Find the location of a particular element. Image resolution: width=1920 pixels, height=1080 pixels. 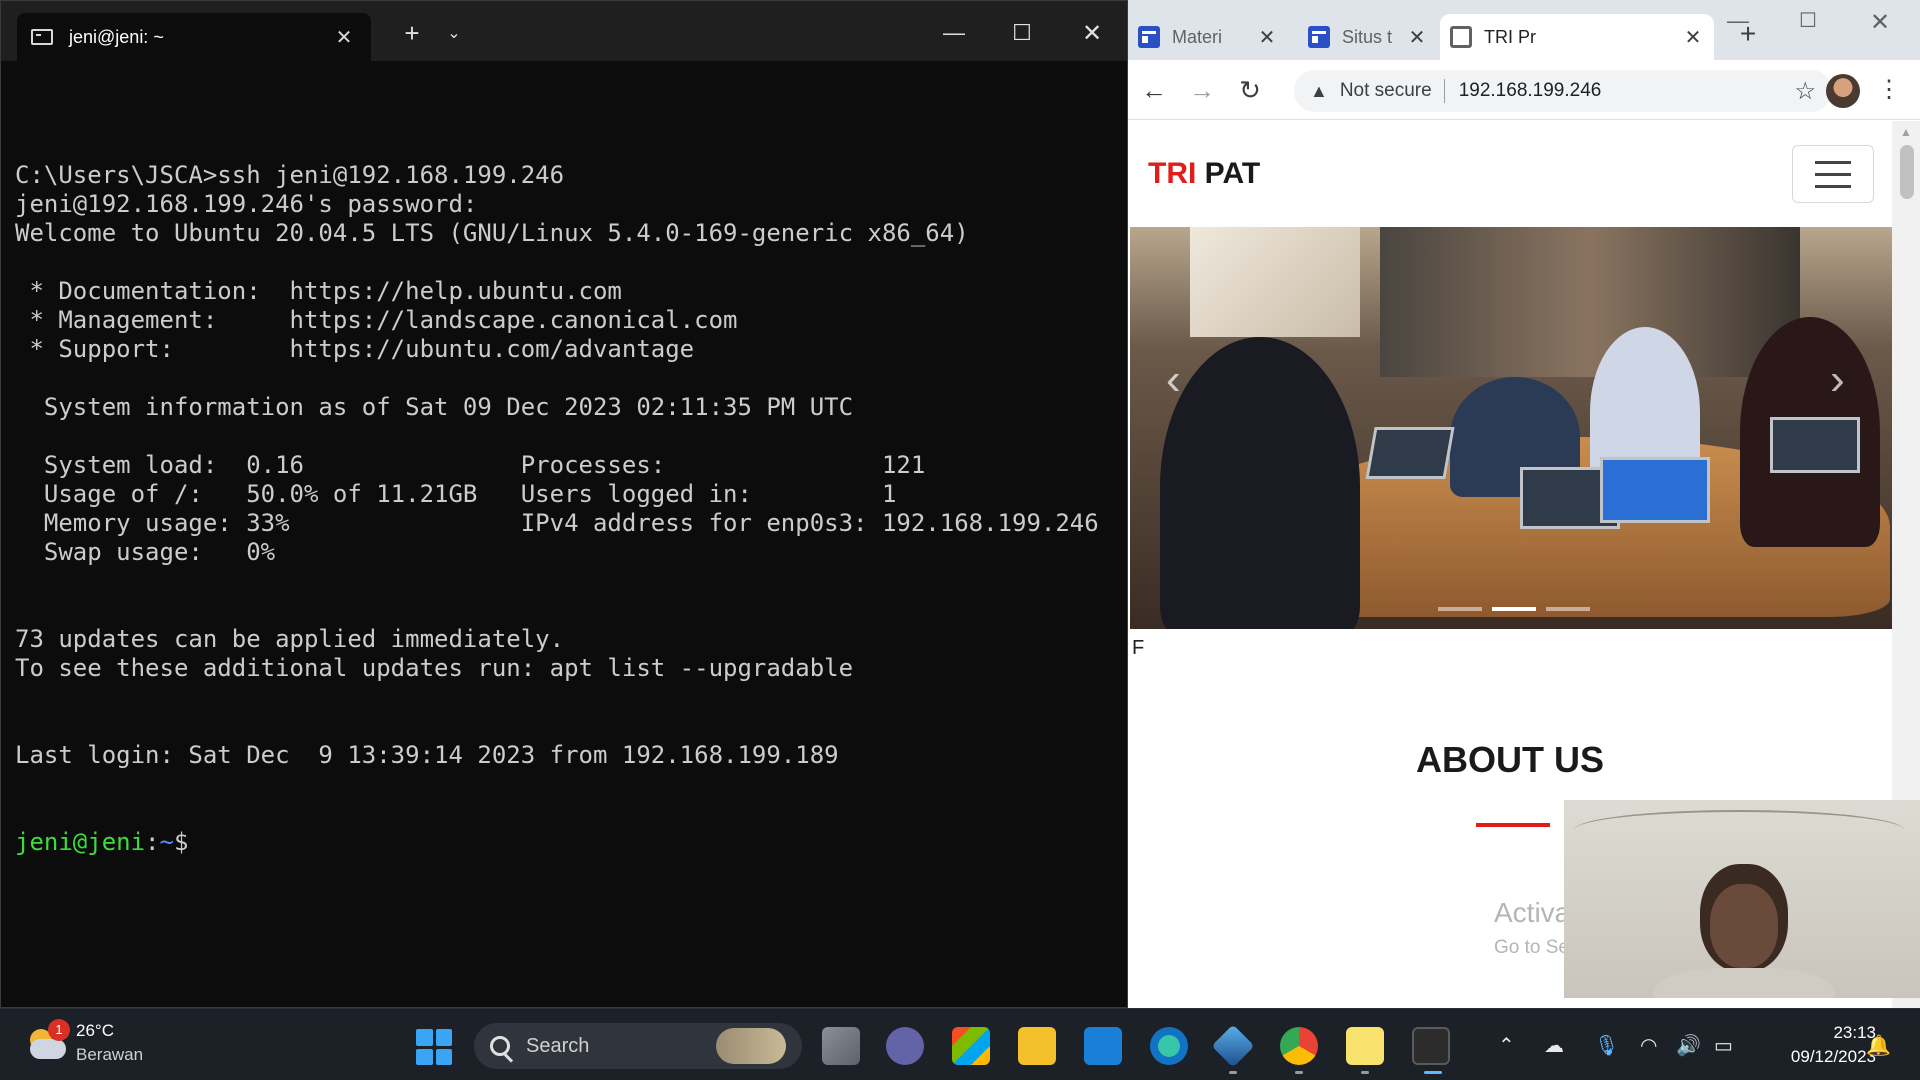

globe-icon is located at coordinates (1461, 37).